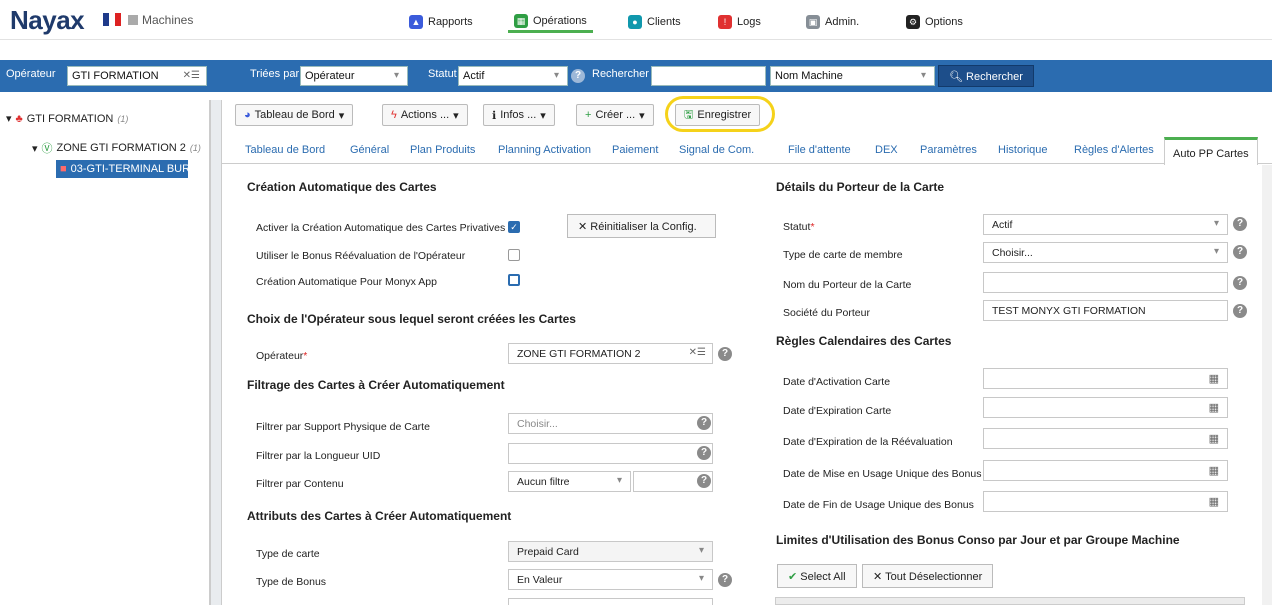 This screenshot has height=605, width=1272. Describe the element at coordinates (425, 115) in the screenshot. I see `actions-button: ϟ Actions ... ▾` at that location.